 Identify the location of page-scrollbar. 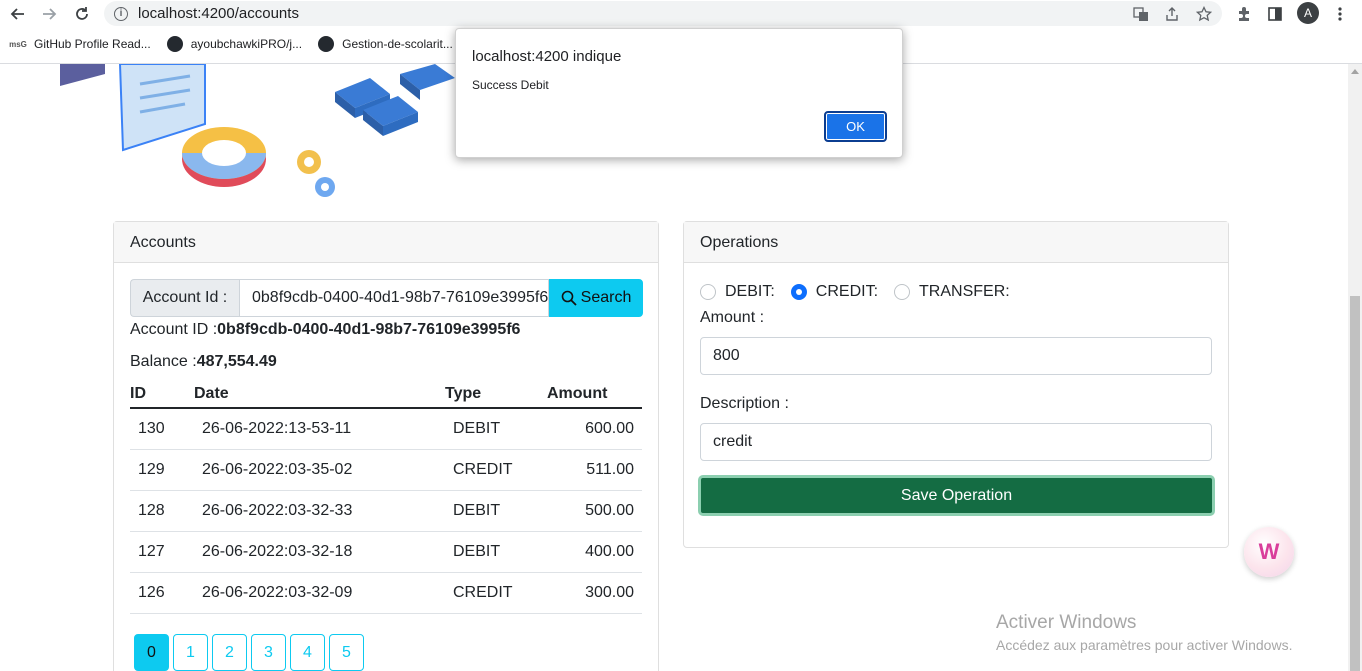
(1355, 367).